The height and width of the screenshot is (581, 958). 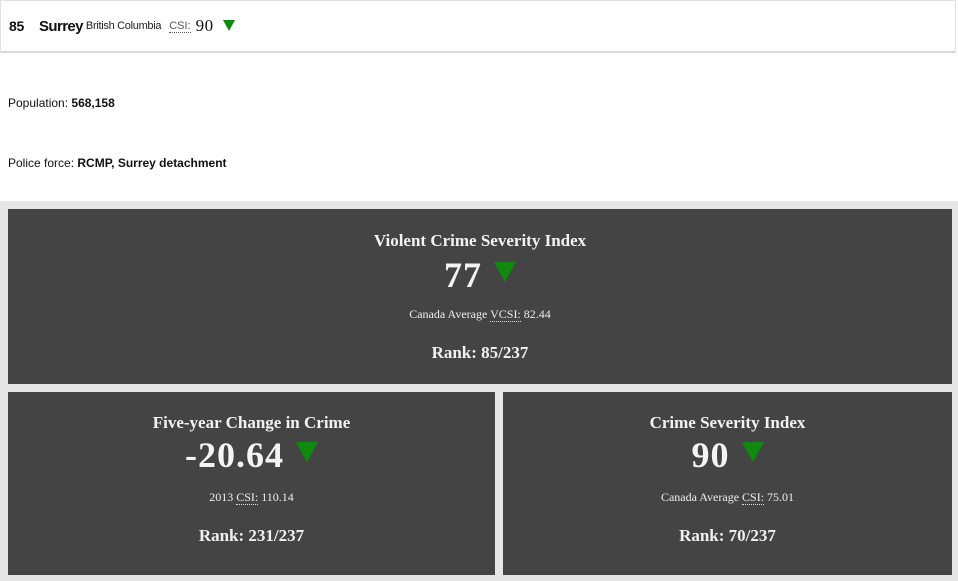 I want to click on population-value: 568,158, so click(x=93, y=103).